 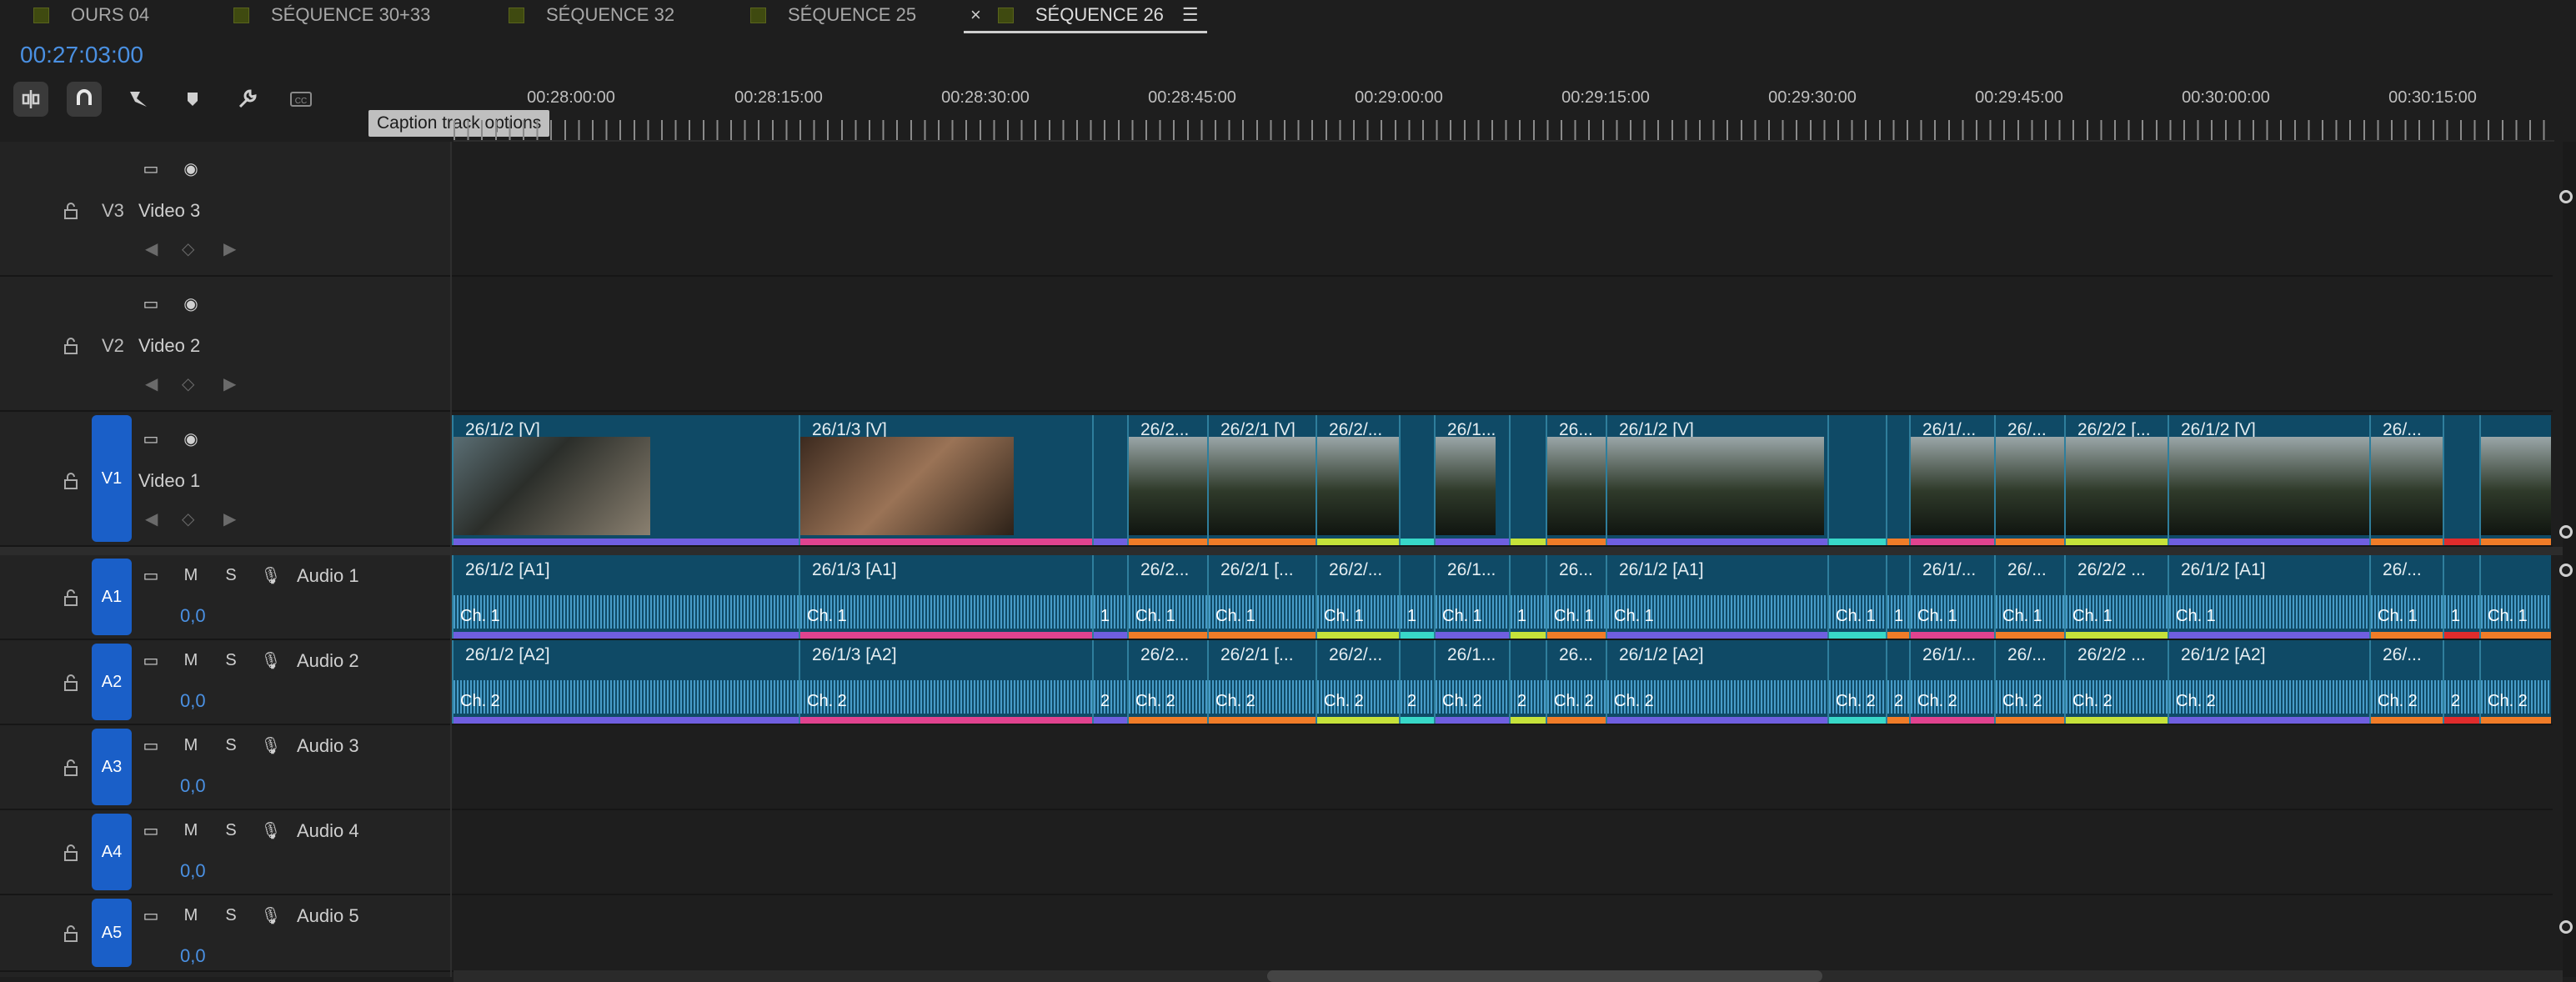 I want to click on track-lane-v3, so click(x=1502, y=209).